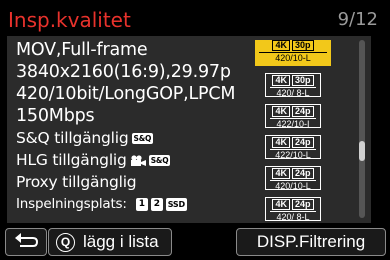 The image size is (390, 260). I want to click on codec-label: 422/10-L, so click(293, 154).